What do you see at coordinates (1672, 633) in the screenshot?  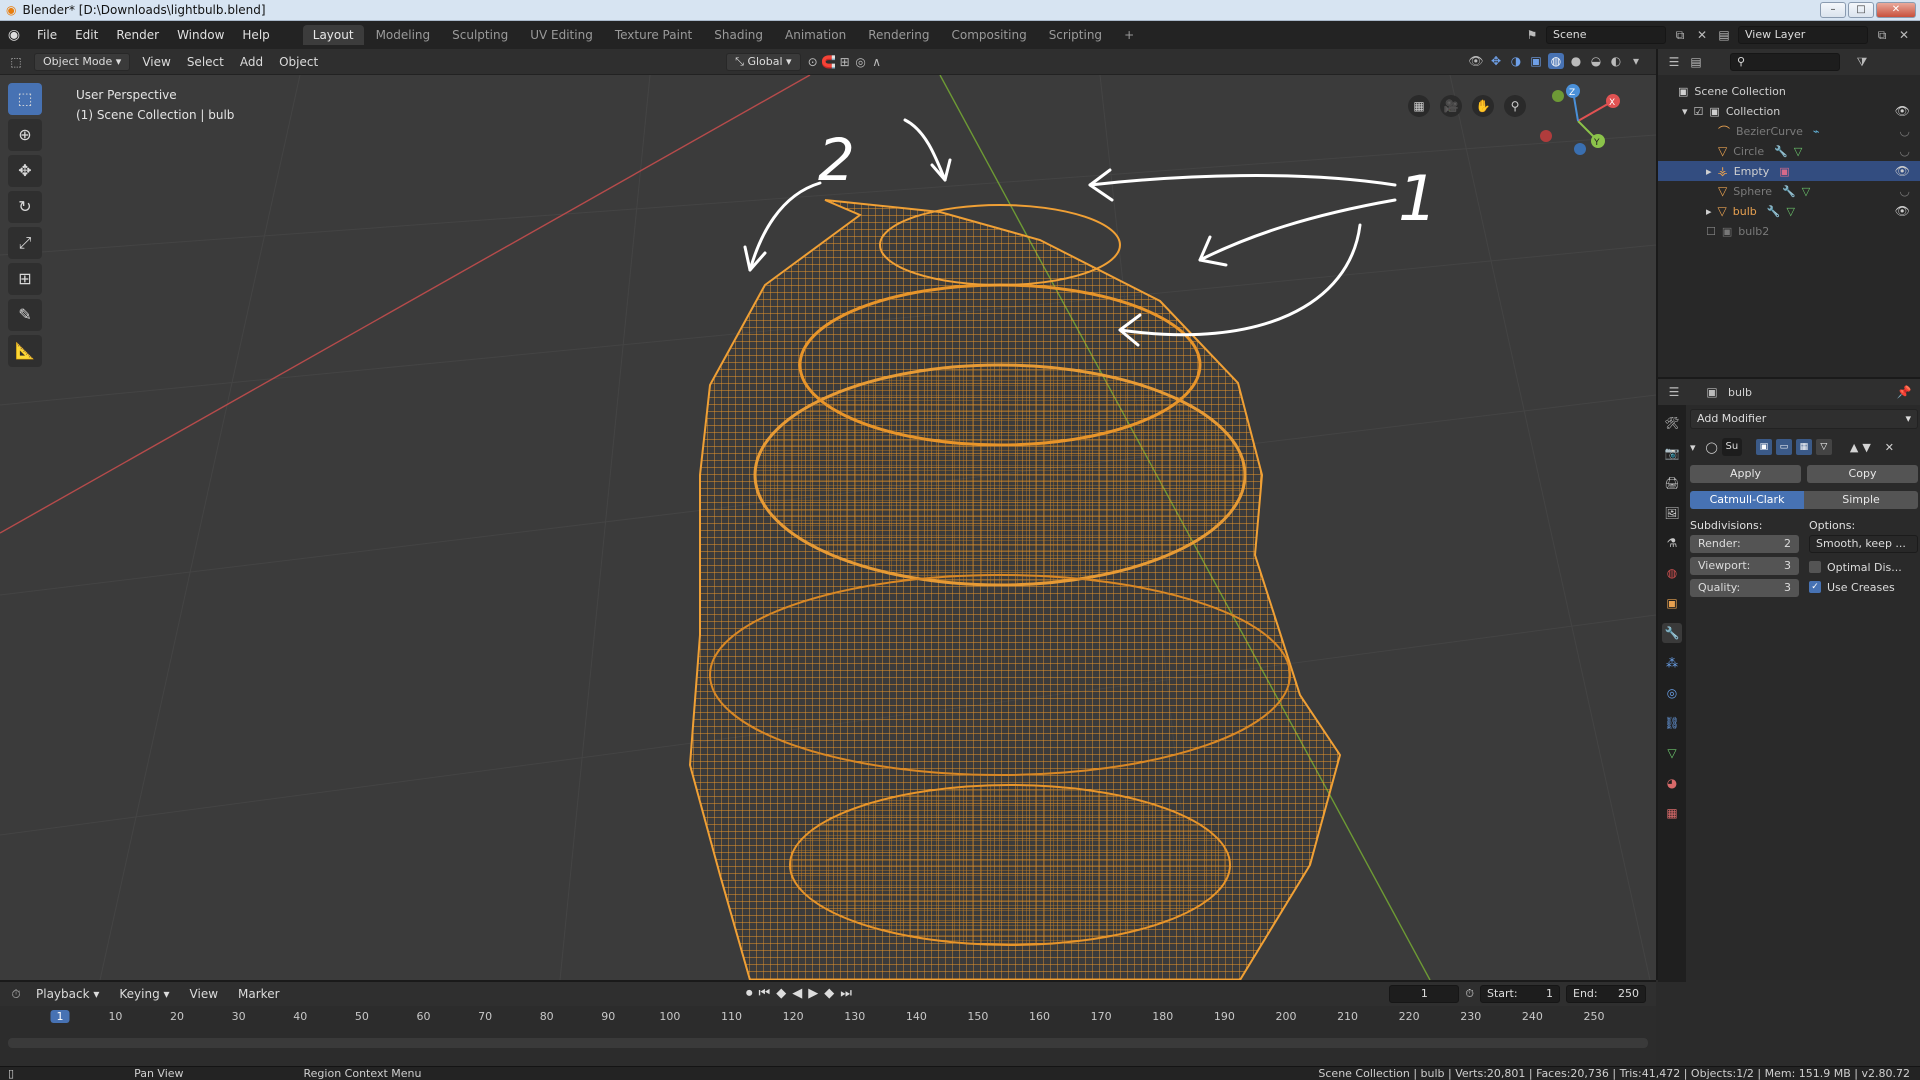 I see `modifier-tab-icon: 🔧` at bounding box center [1672, 633].